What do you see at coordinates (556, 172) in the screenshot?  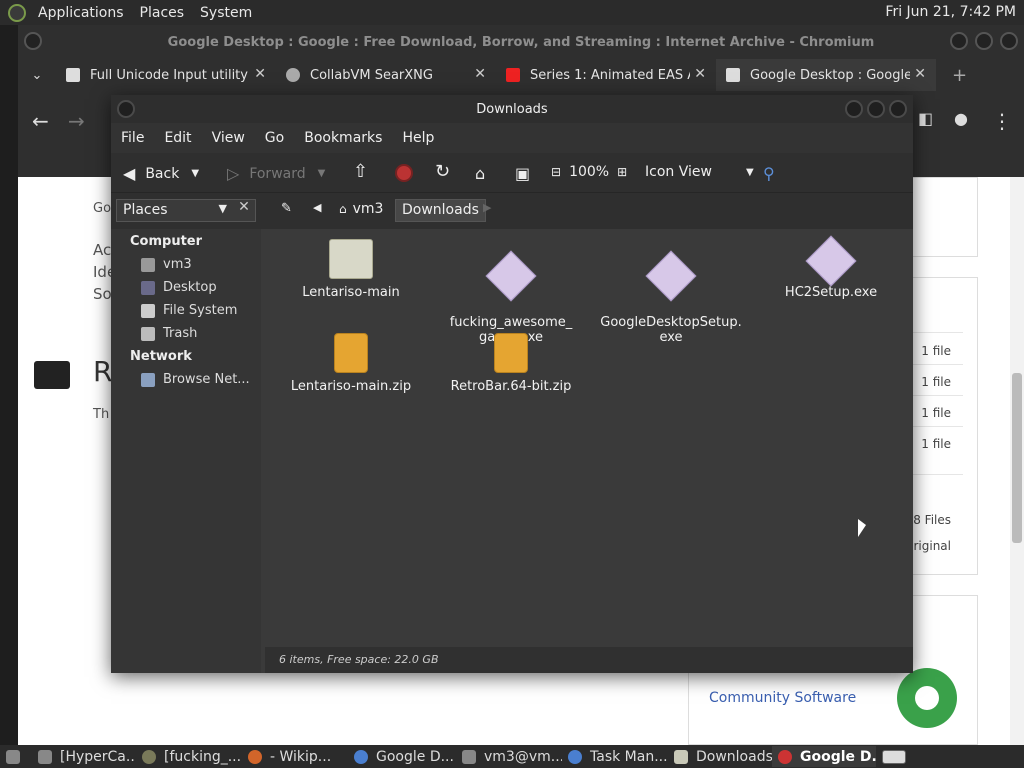 I see `zoom-out-icon: ⊟` at bounding box center [556, 172].